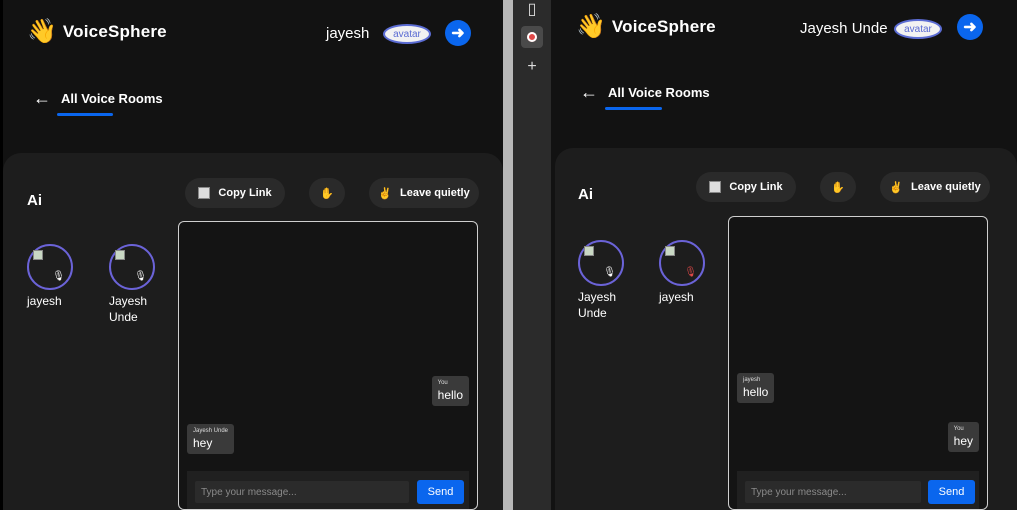 Image resolution: width=1017 pixels, height=510 pixels. I want to click on chat-message: You hey, so click(963, 437).